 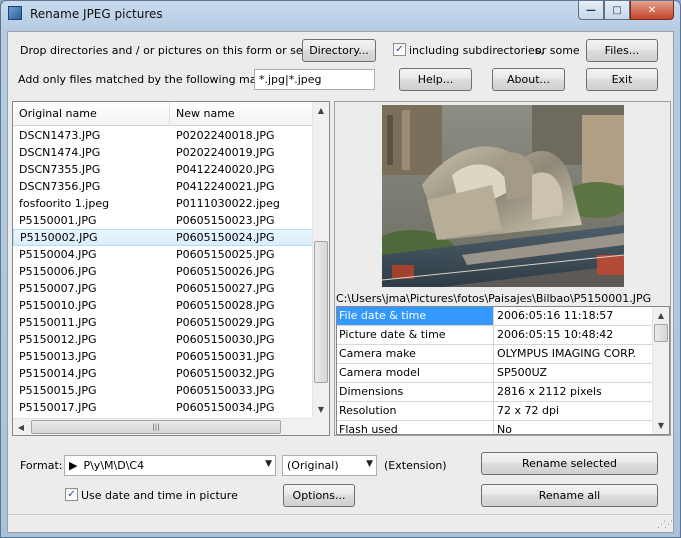 I want to click on properties-scrollbar: ▲ ▼, so click(x=660, y=370).